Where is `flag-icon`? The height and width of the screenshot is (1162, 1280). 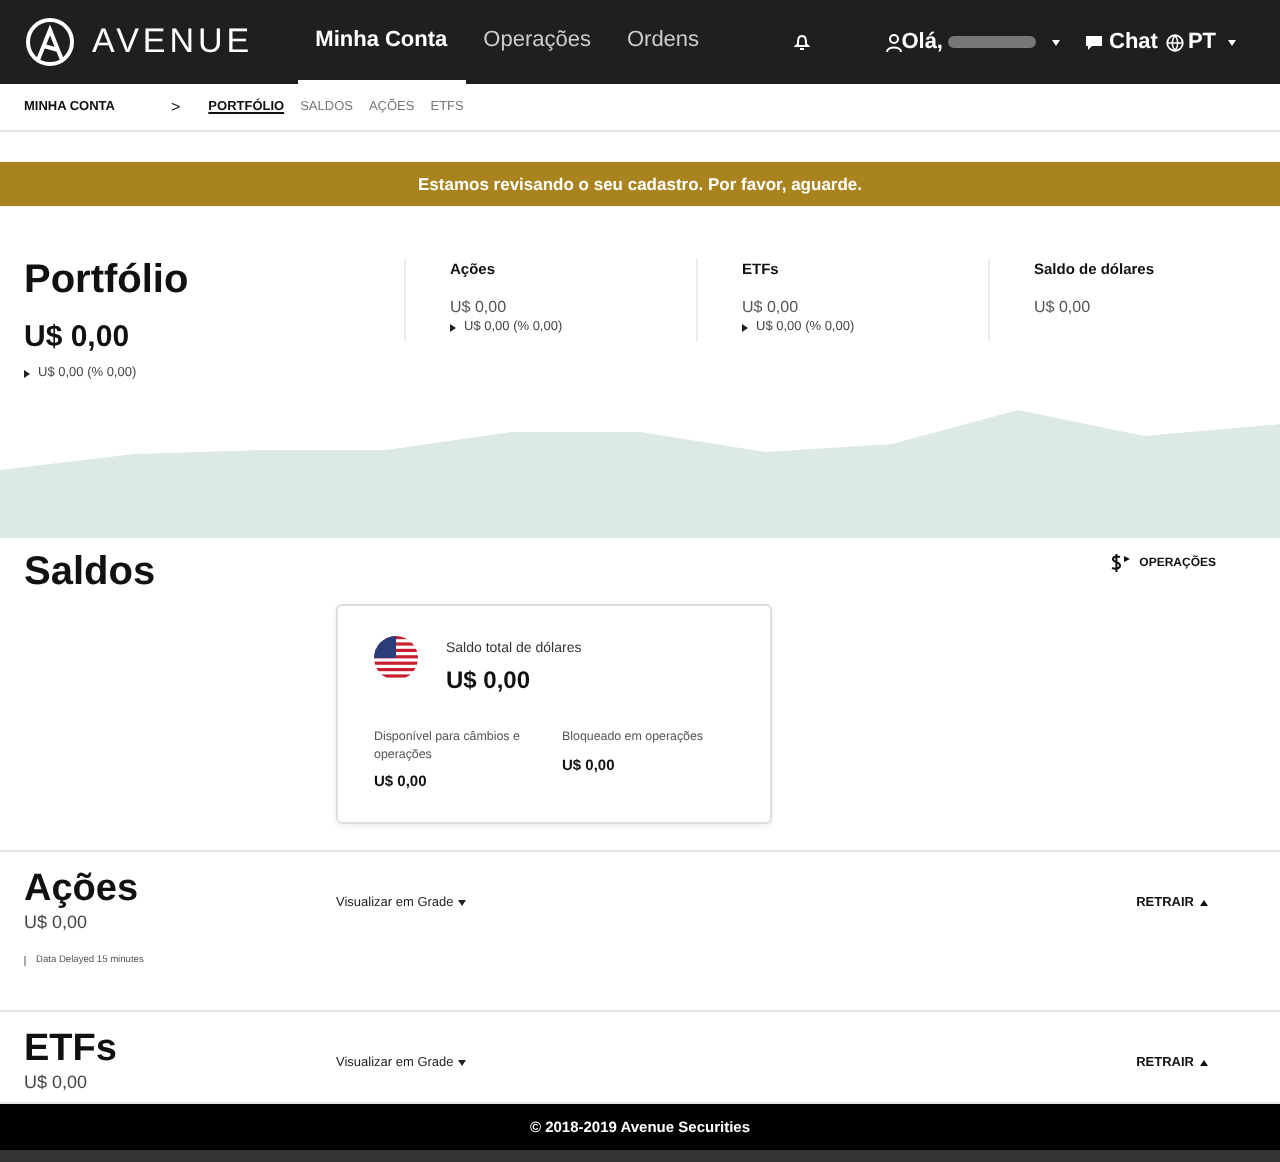
flag-icon is located at coordinates (396, 658).